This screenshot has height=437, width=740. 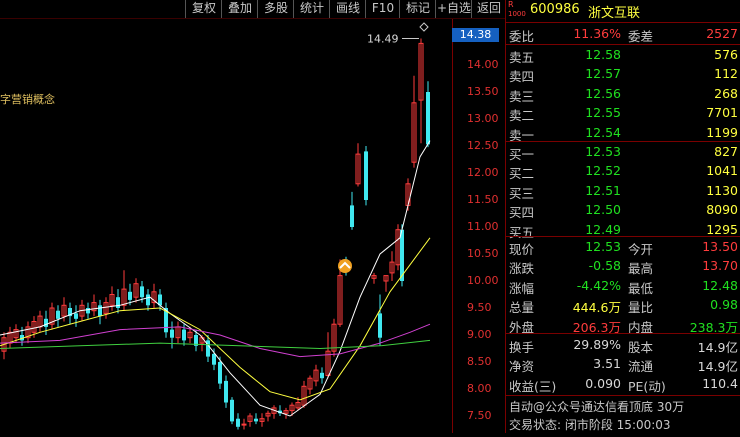 What do you see at coordinates (623, 191) in the screenshot?
I see `order-level-row: 买三 12.51 1130` at bounding box center [623, 191].